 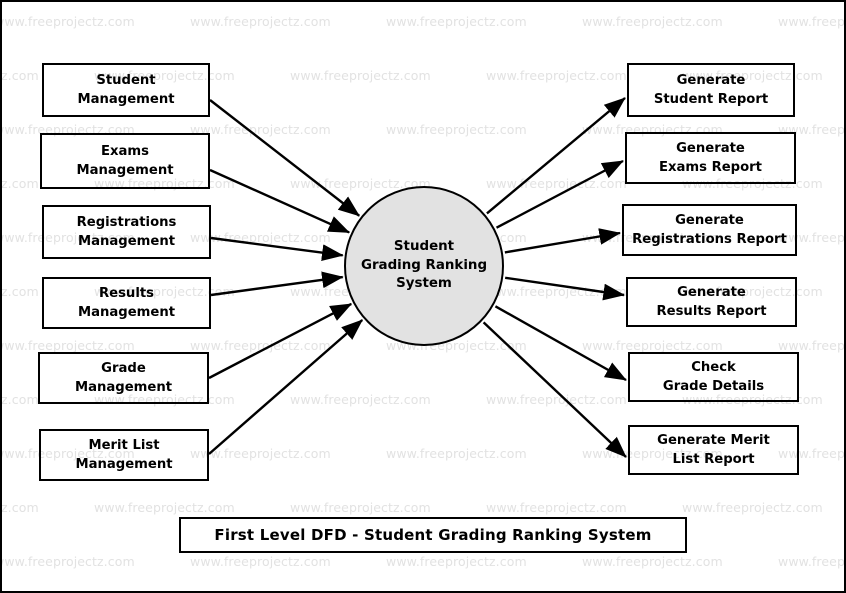 I want to click on entity-label: Grade Management, so click(x=123, y=378).